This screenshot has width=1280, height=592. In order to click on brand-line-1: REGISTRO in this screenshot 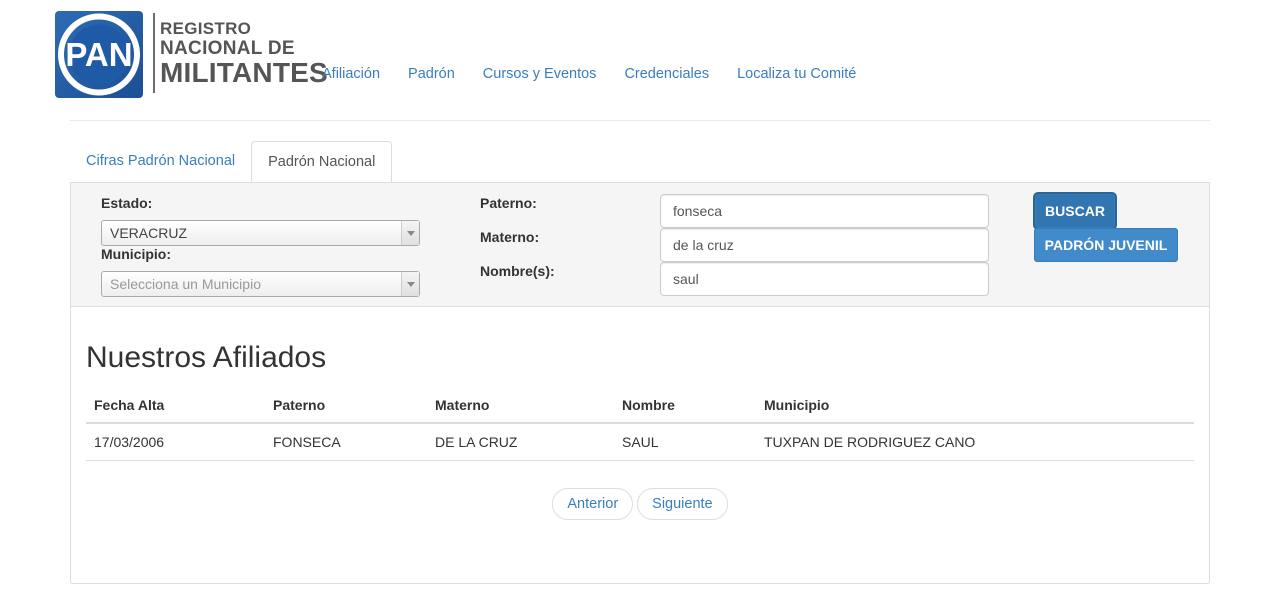, I will do `click(206, 28)`.